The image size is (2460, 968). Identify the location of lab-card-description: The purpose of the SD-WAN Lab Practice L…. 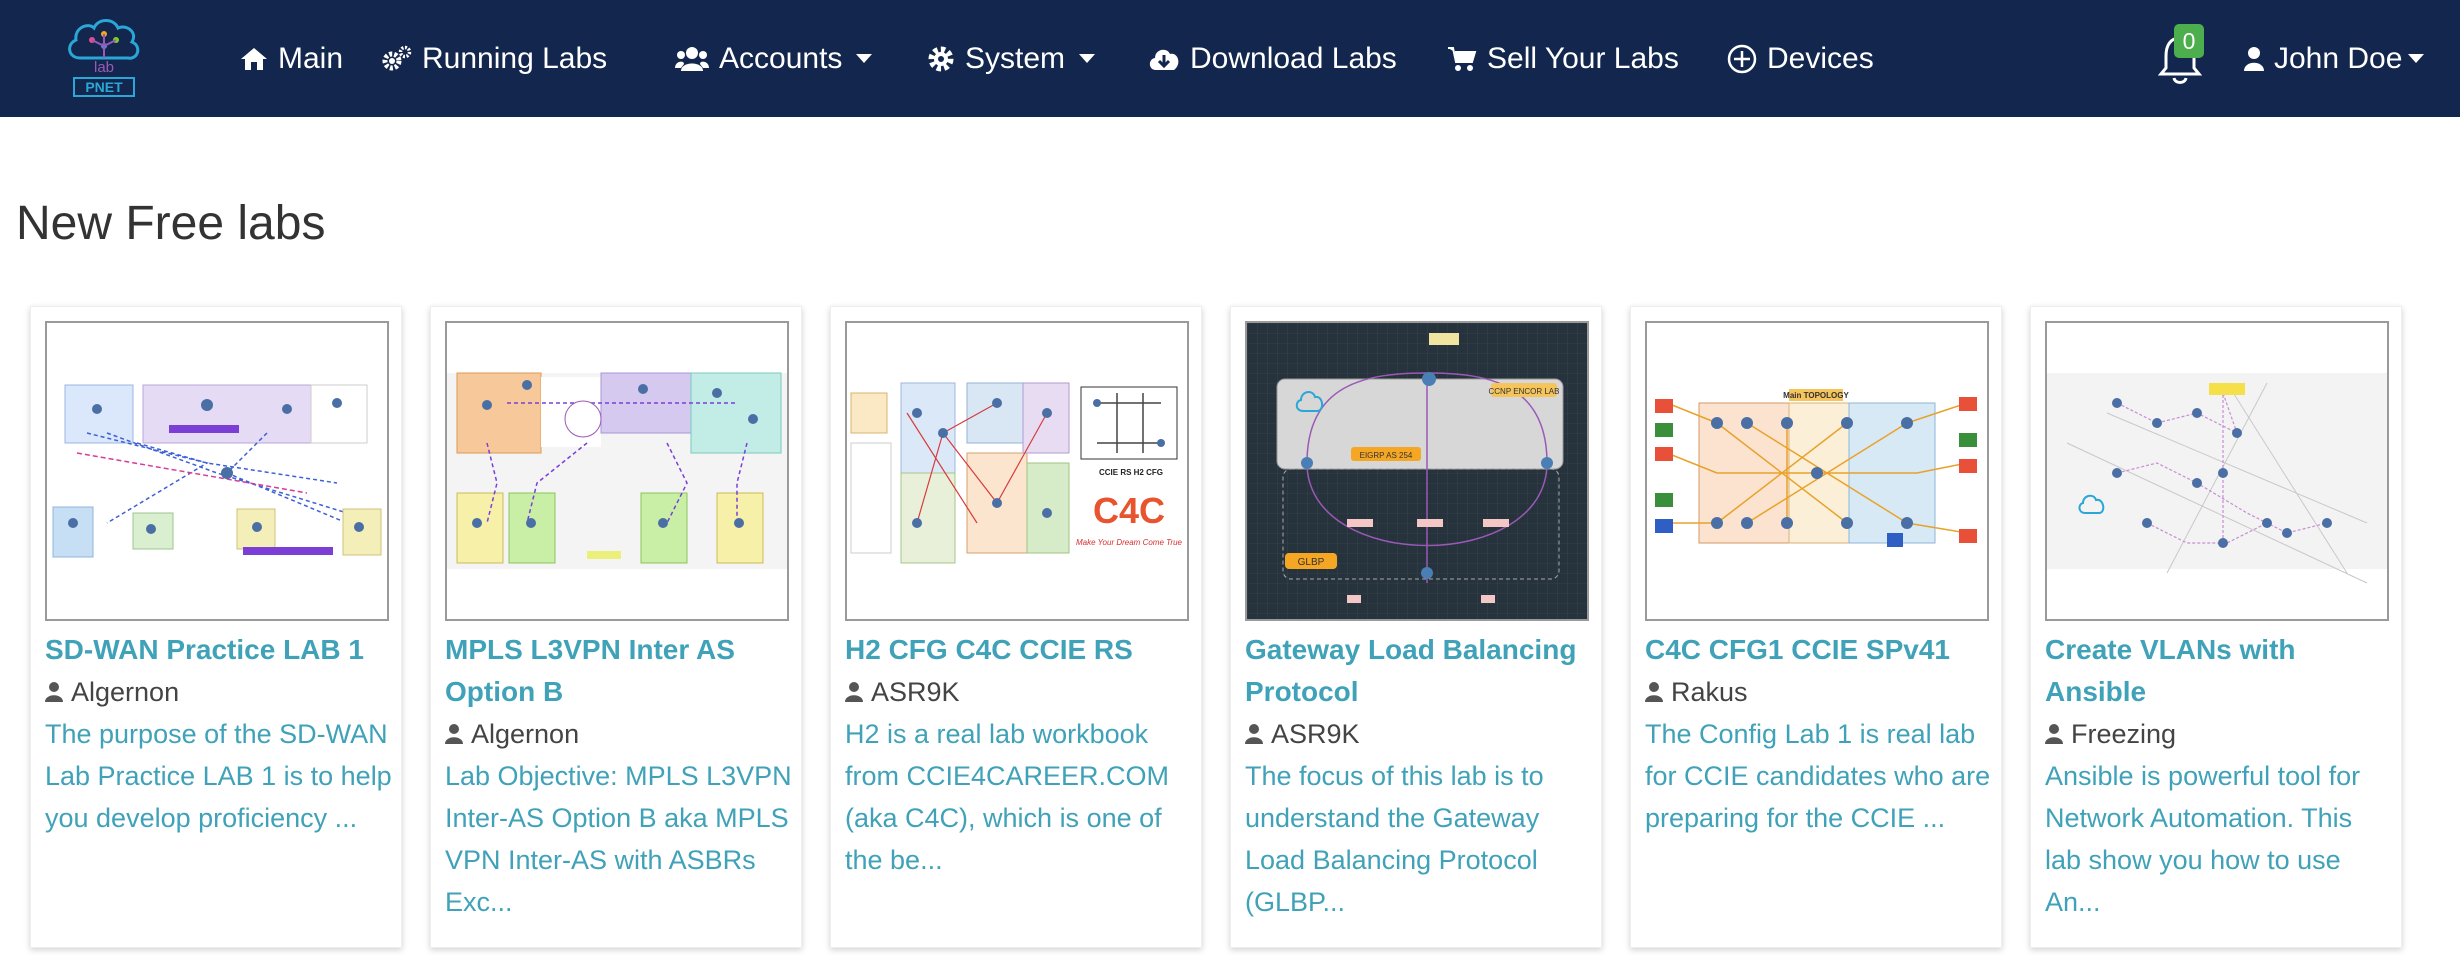
(220, 776).